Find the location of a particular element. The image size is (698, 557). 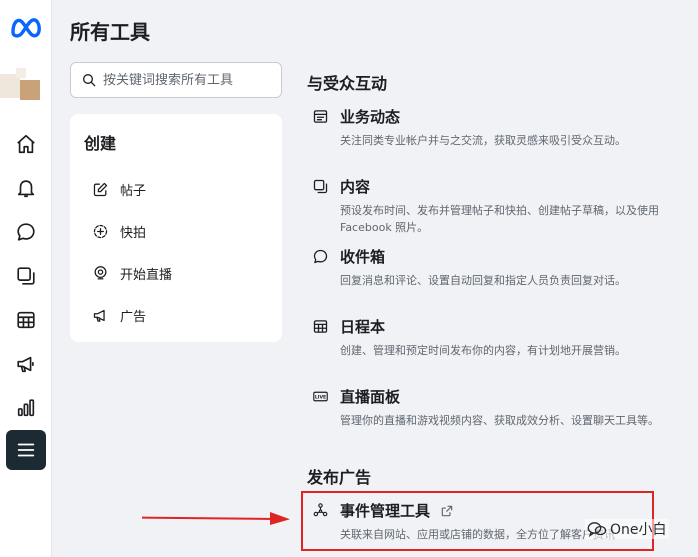

wechat-logo-icon is located at coordinates (597, 529).